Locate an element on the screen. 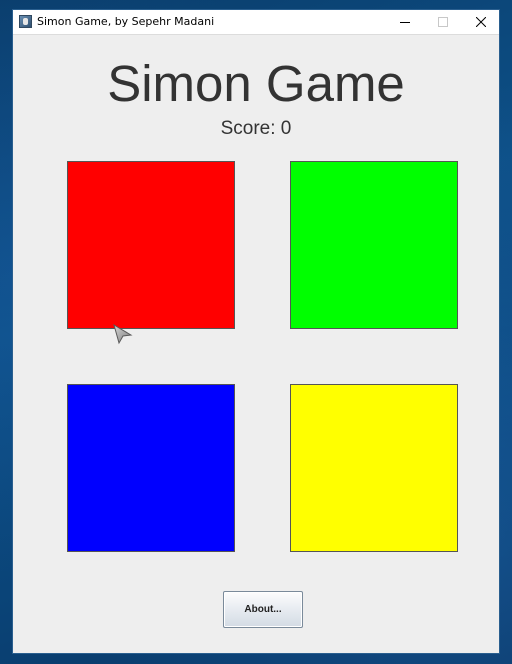  close-icon is located at coordinates (481, 22).